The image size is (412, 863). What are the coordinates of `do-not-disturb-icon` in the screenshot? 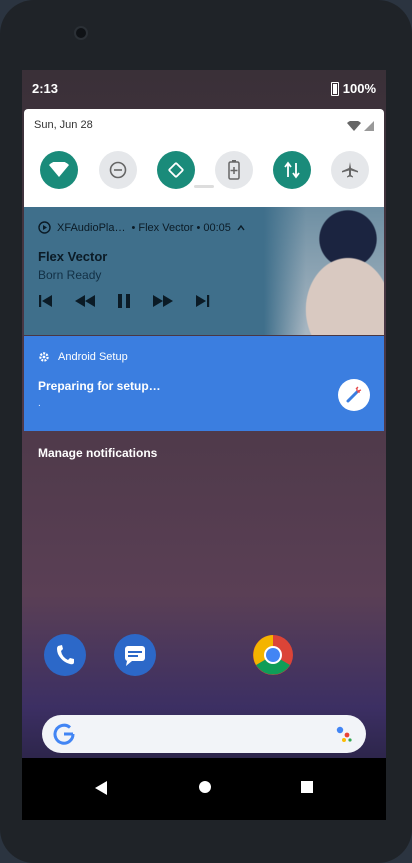 It's located at (118, 170).